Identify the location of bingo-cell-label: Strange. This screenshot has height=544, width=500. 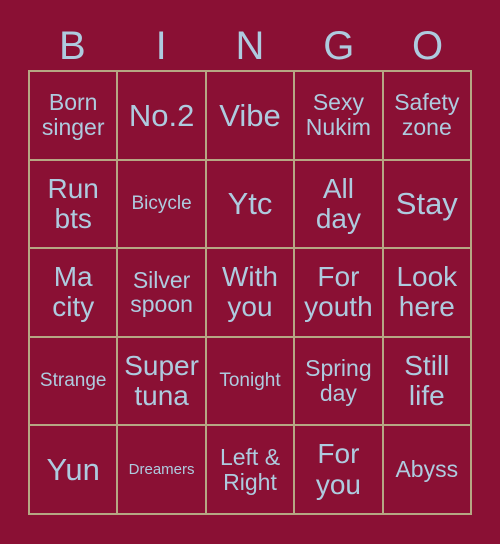
(73, 380).